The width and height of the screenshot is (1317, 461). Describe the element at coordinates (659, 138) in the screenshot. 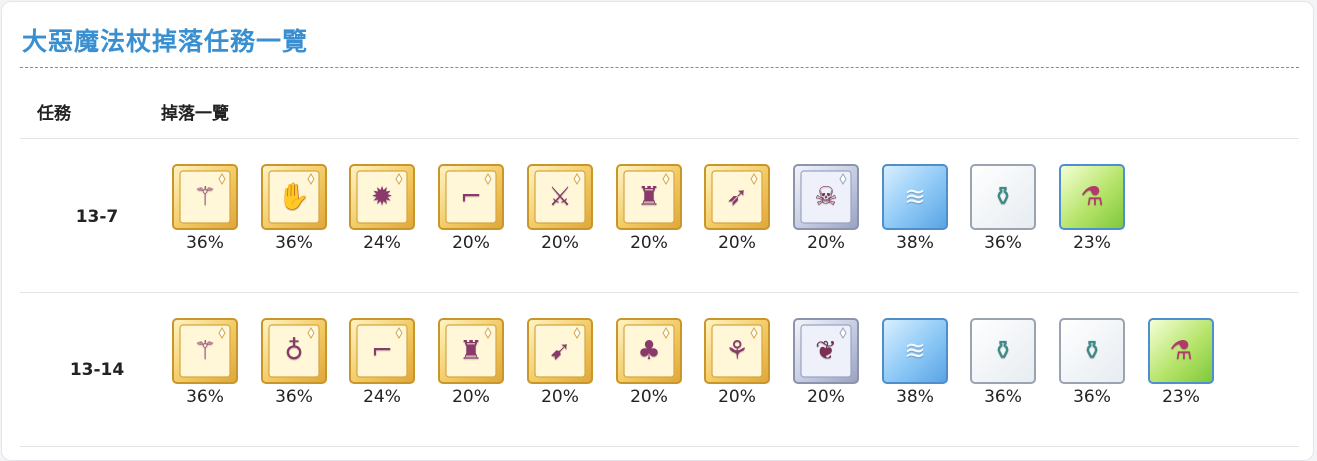

I see `header-divider` at that location.